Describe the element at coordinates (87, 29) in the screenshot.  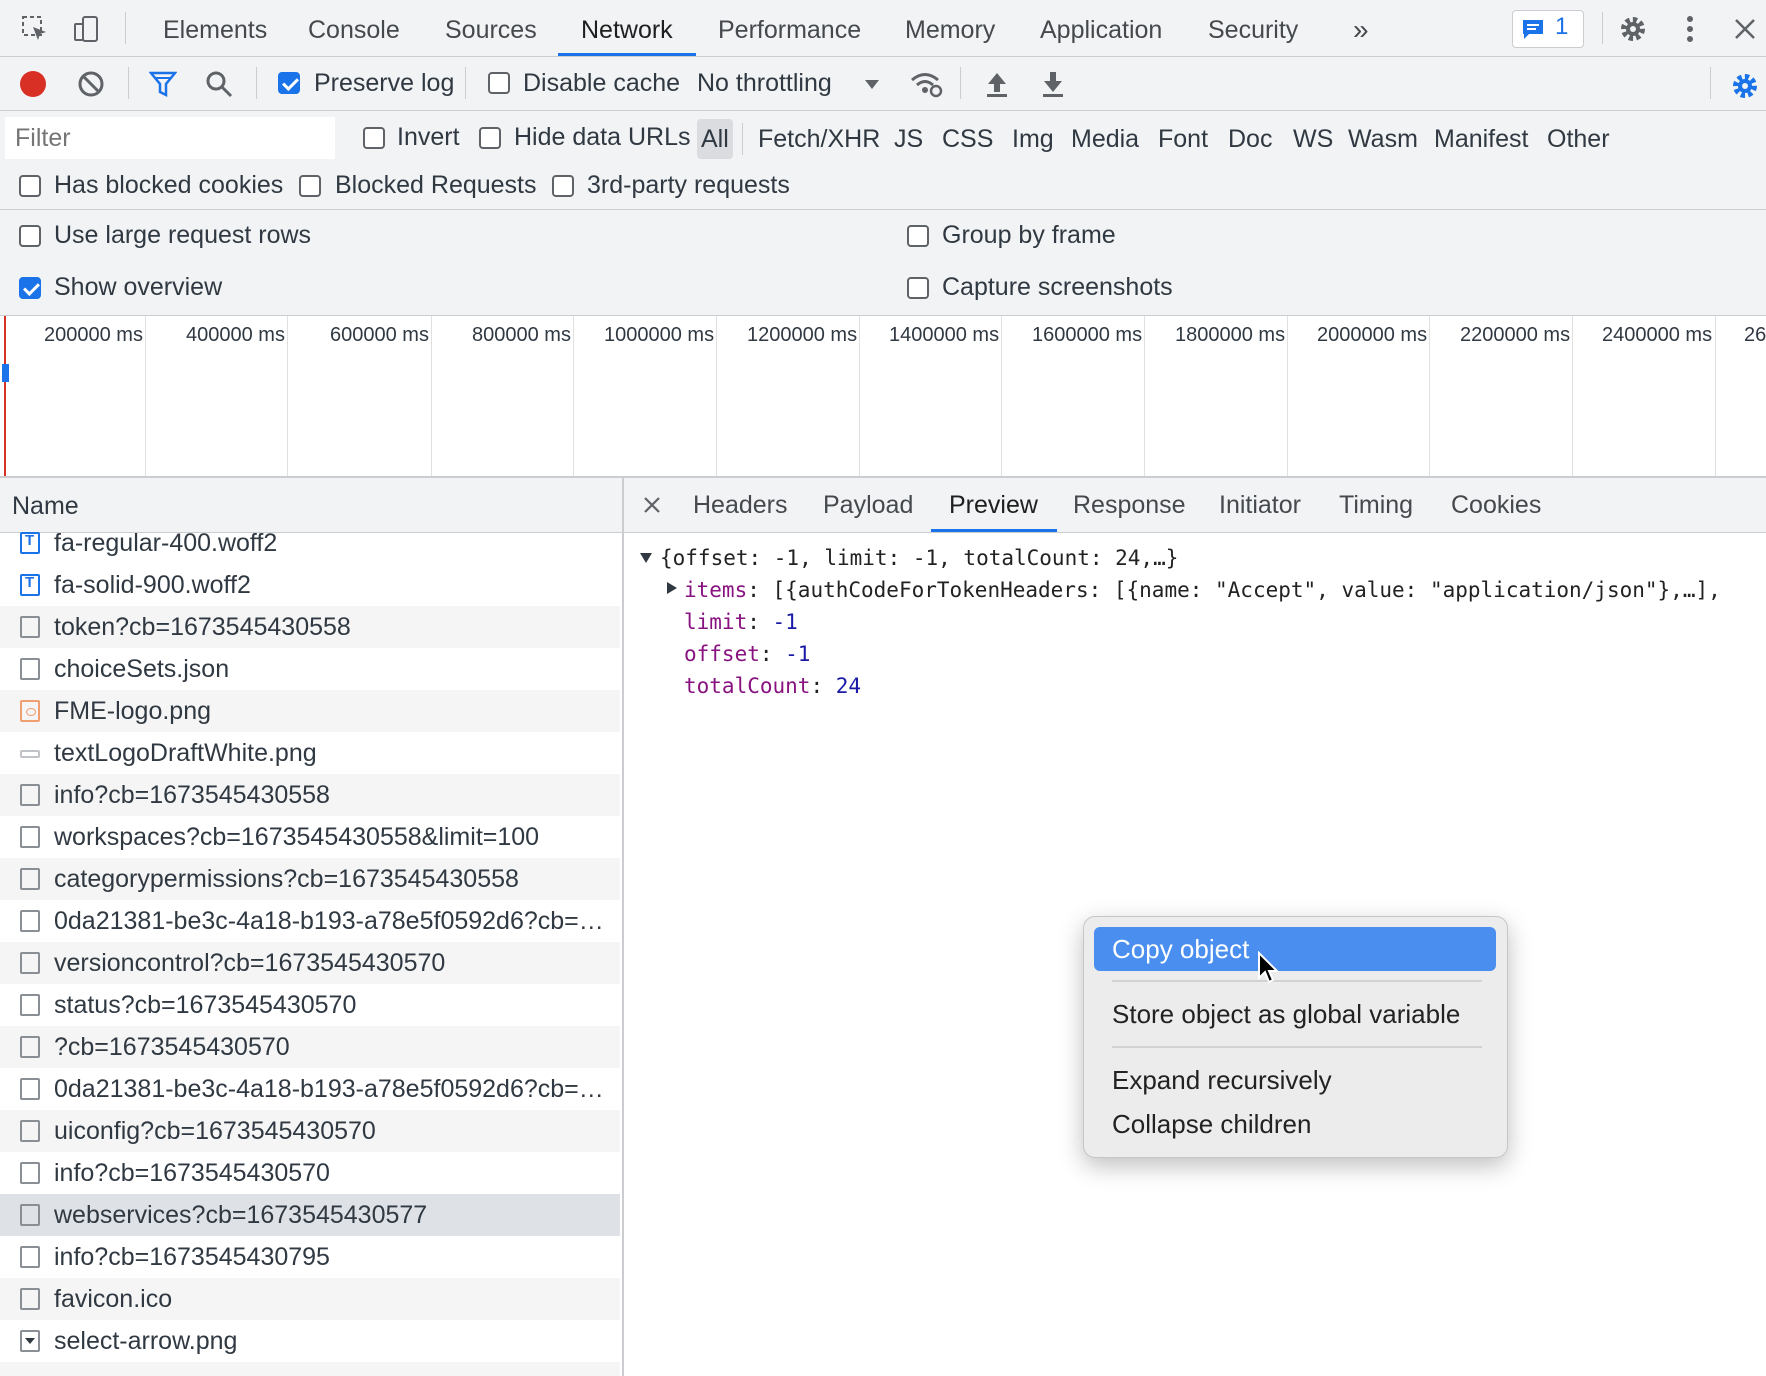
I see `device-toolbar-icon` at that location.